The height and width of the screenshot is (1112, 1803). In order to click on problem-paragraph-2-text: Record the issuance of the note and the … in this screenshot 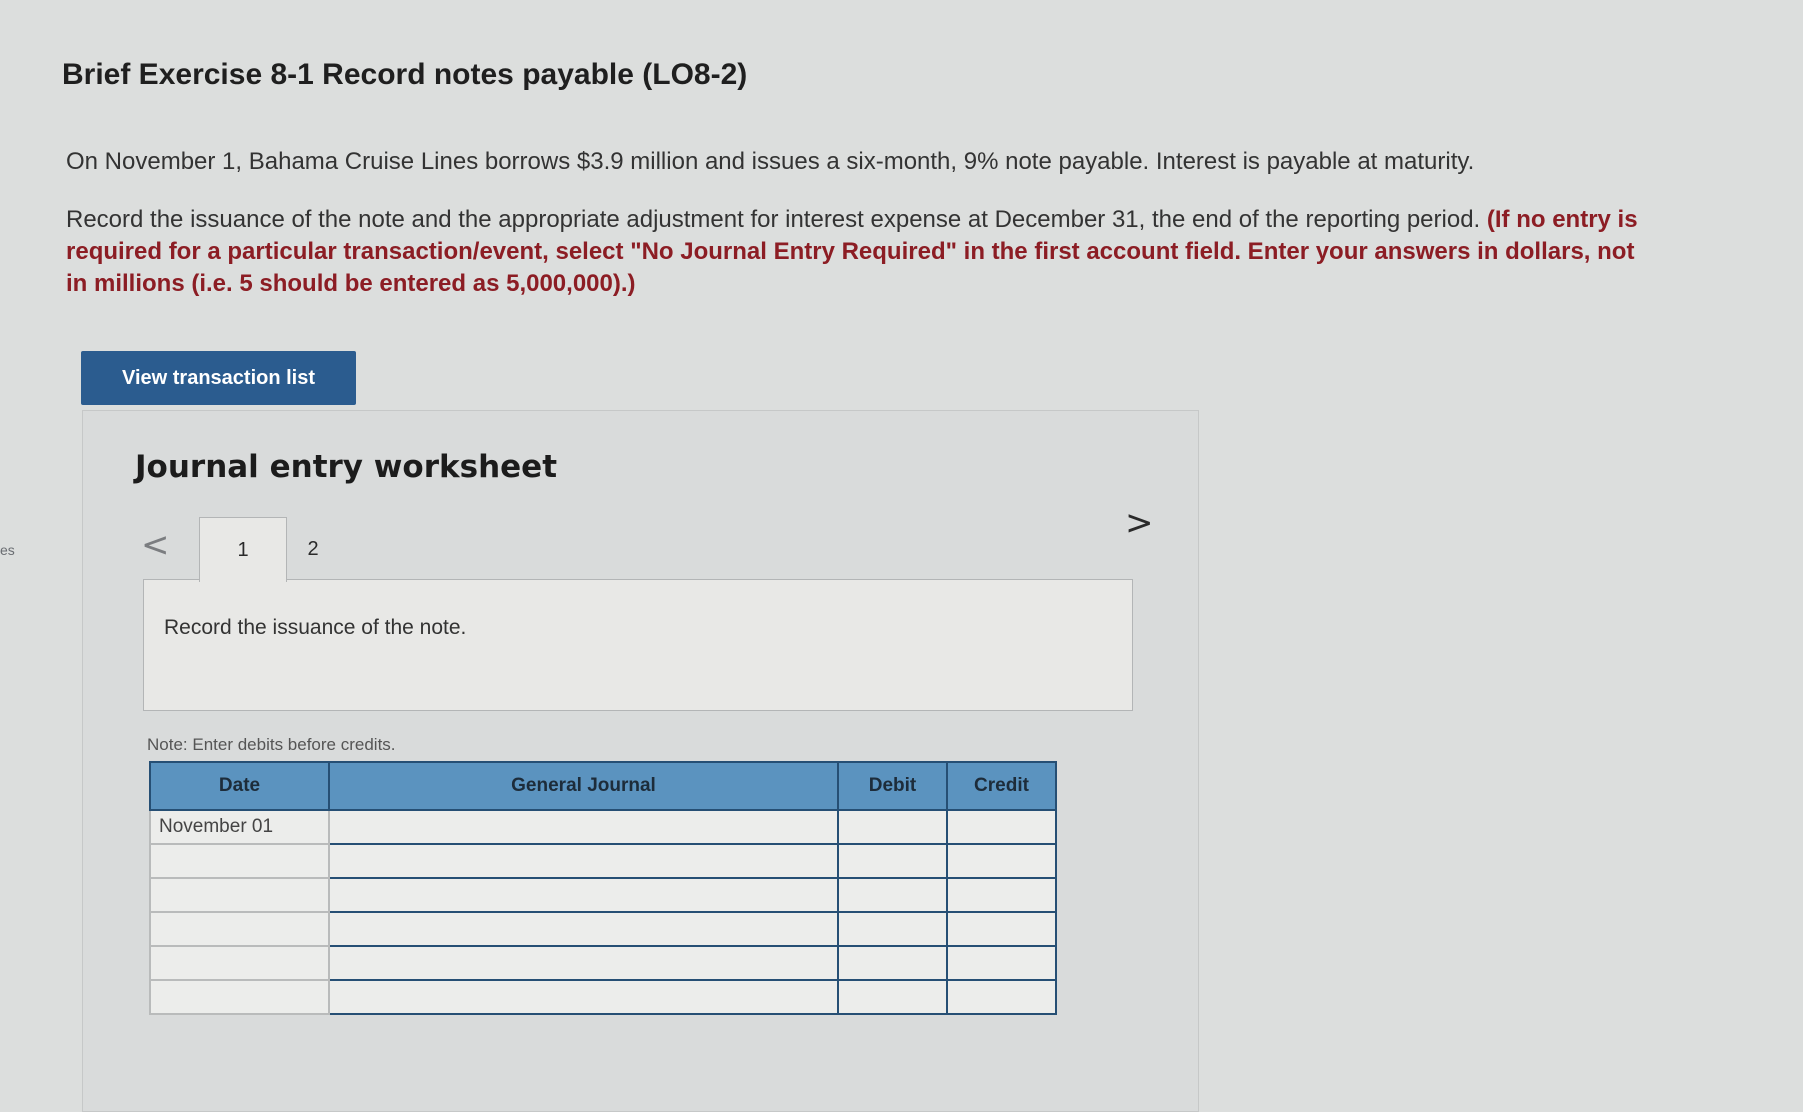, I will do `click(773, 219)`.